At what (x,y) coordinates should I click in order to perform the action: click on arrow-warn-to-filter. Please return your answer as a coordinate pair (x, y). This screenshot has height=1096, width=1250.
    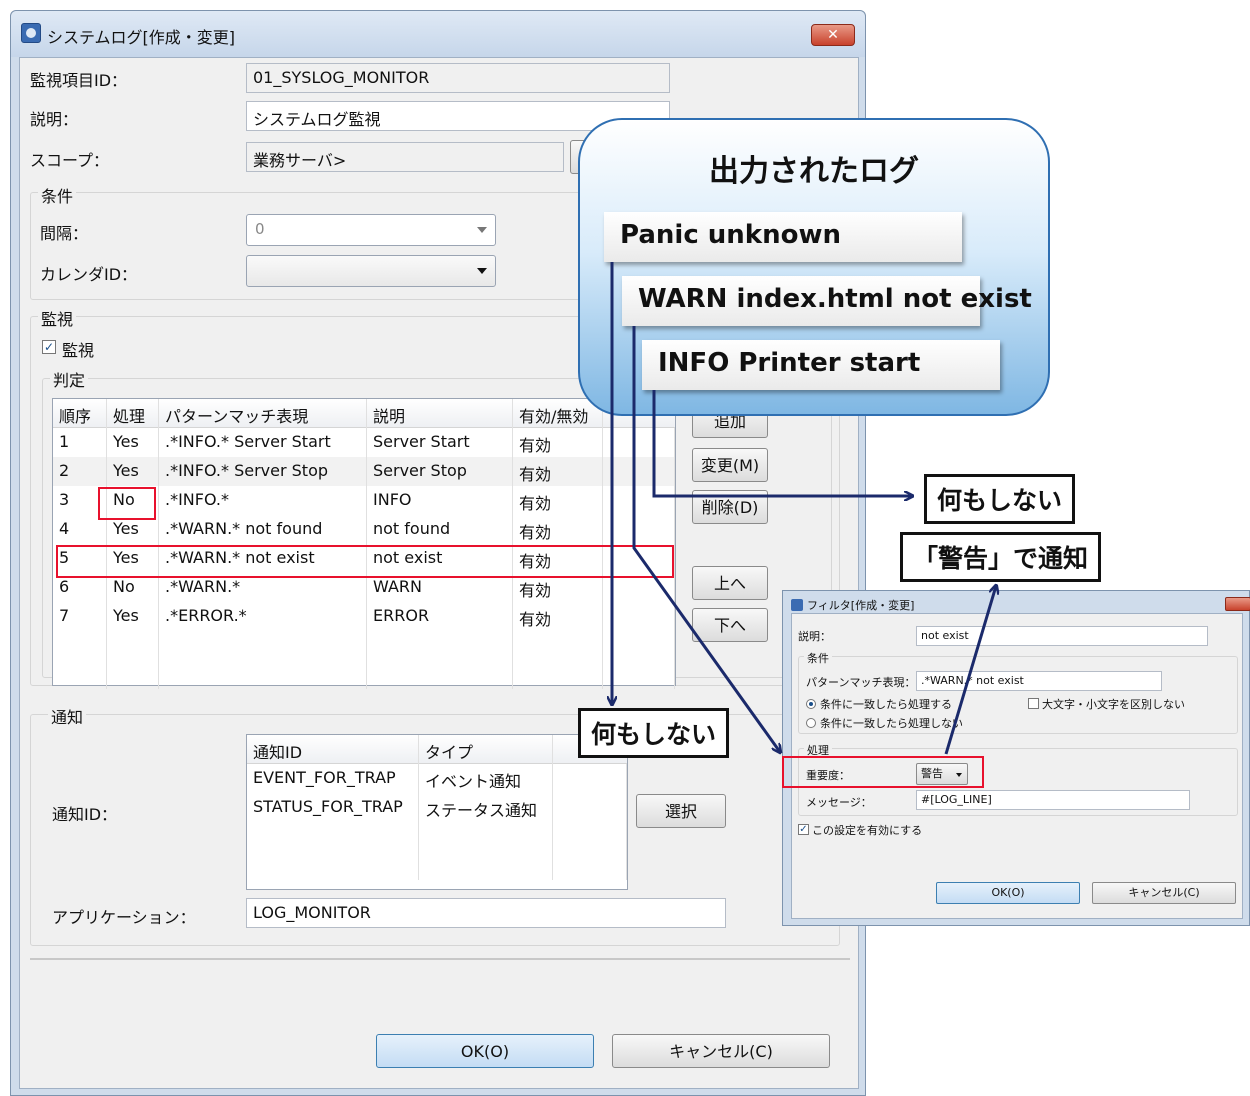
    Looking at the image, I should click on (706, 539).